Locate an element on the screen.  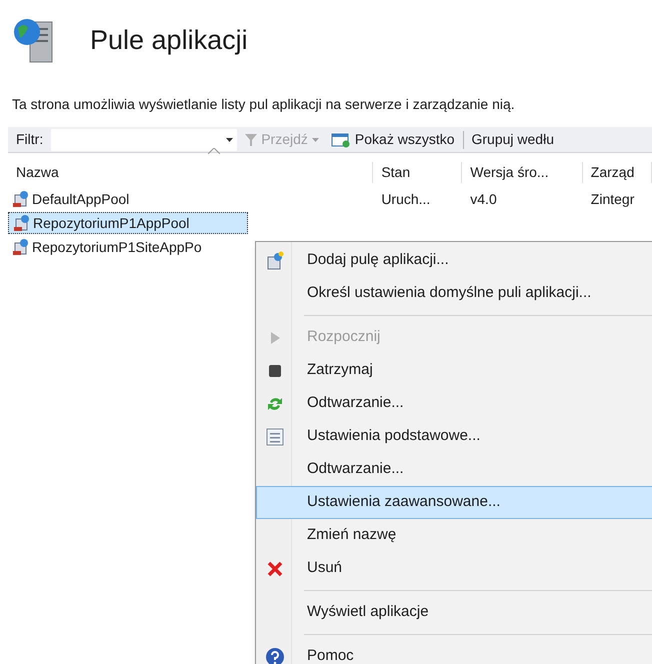
filter-icon is located at coordinates (251, 139).